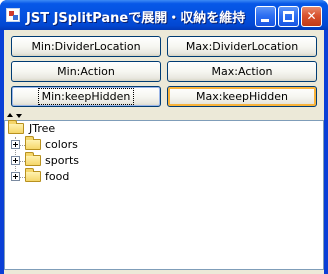  I want to click on tree-node-label: sports, so click(62, 160).